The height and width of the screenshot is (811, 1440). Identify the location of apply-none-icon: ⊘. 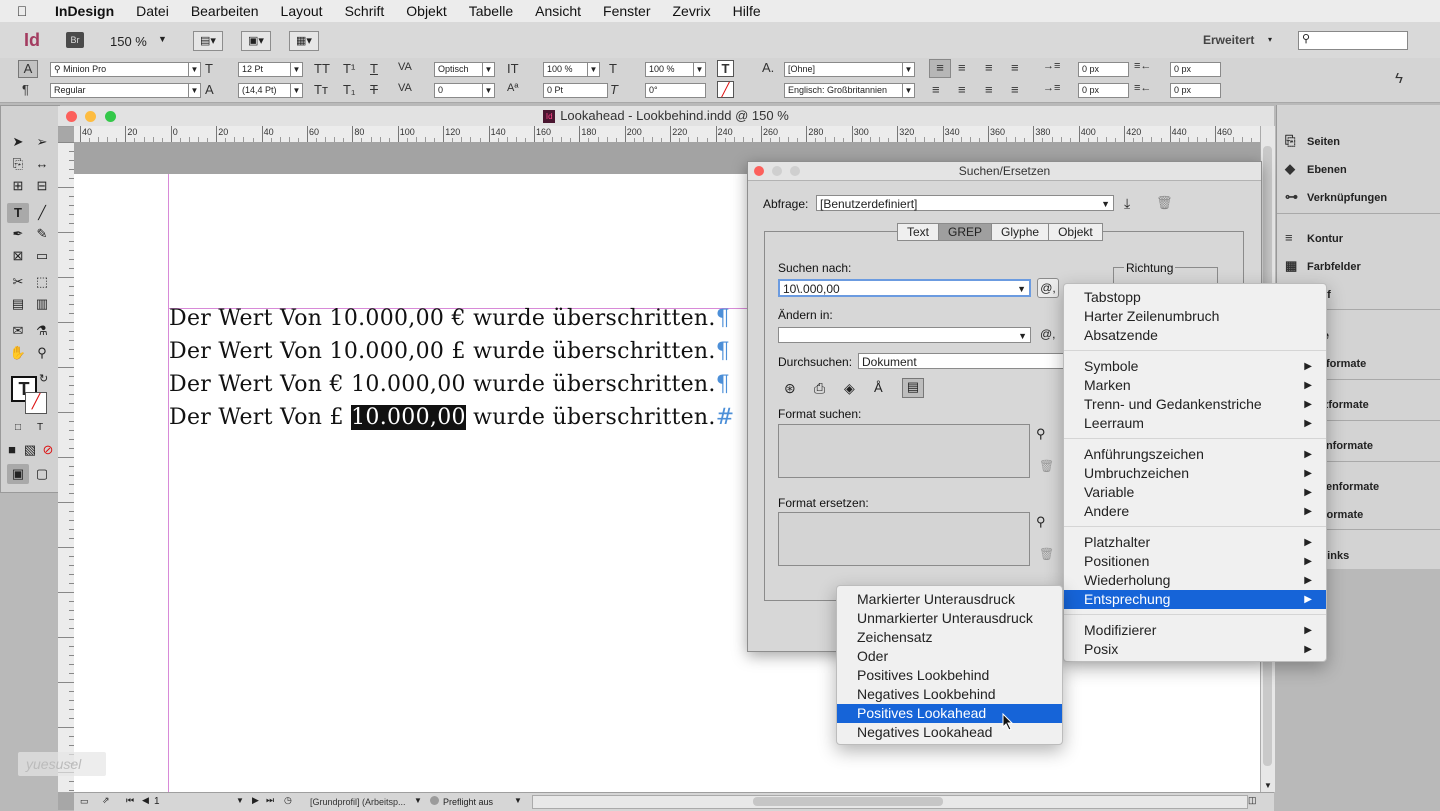
(48, 450).